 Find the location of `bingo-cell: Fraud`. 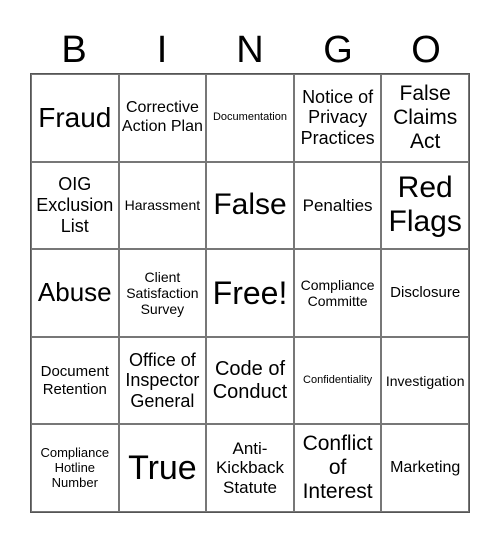

bingo-cell: Fraud is located at coordinates (75, 118).